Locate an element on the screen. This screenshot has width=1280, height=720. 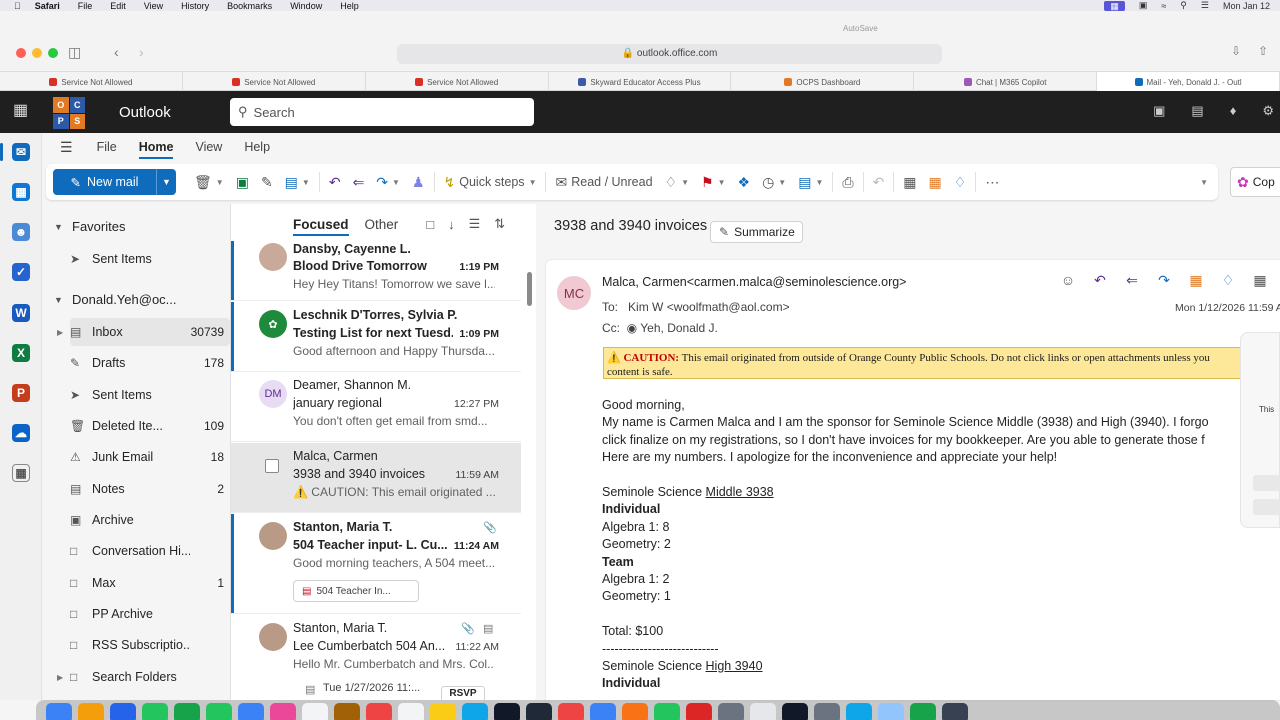
menu-history: History is located at coordinates (195, 6).